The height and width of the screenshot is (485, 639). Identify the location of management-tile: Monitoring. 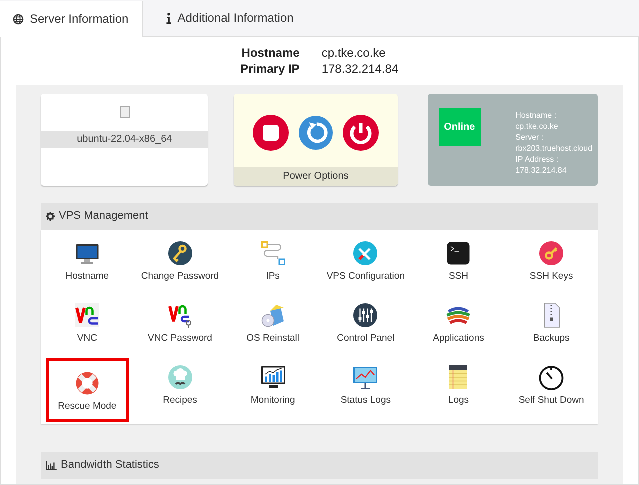
(273, 389).